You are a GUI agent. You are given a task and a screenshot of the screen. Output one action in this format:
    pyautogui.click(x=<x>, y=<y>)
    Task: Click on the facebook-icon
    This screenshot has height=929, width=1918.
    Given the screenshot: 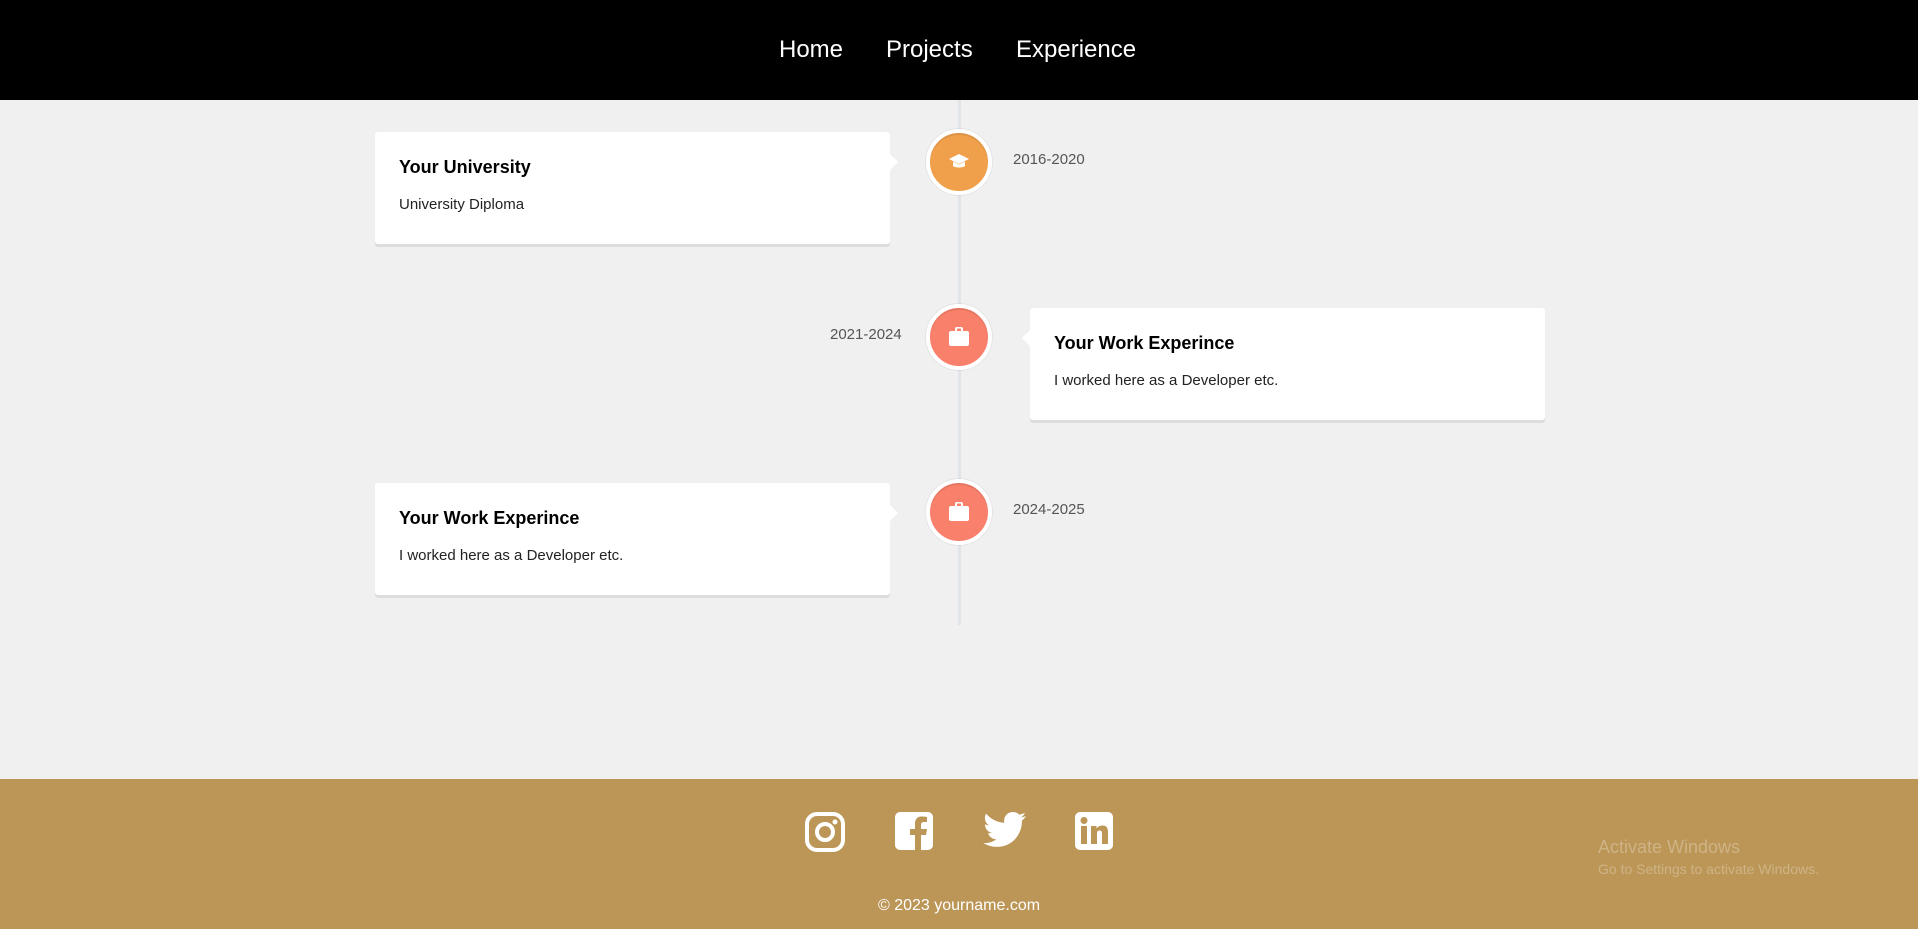 What is the action you would take?
    pyautogui.click(x=915, y=832)
    